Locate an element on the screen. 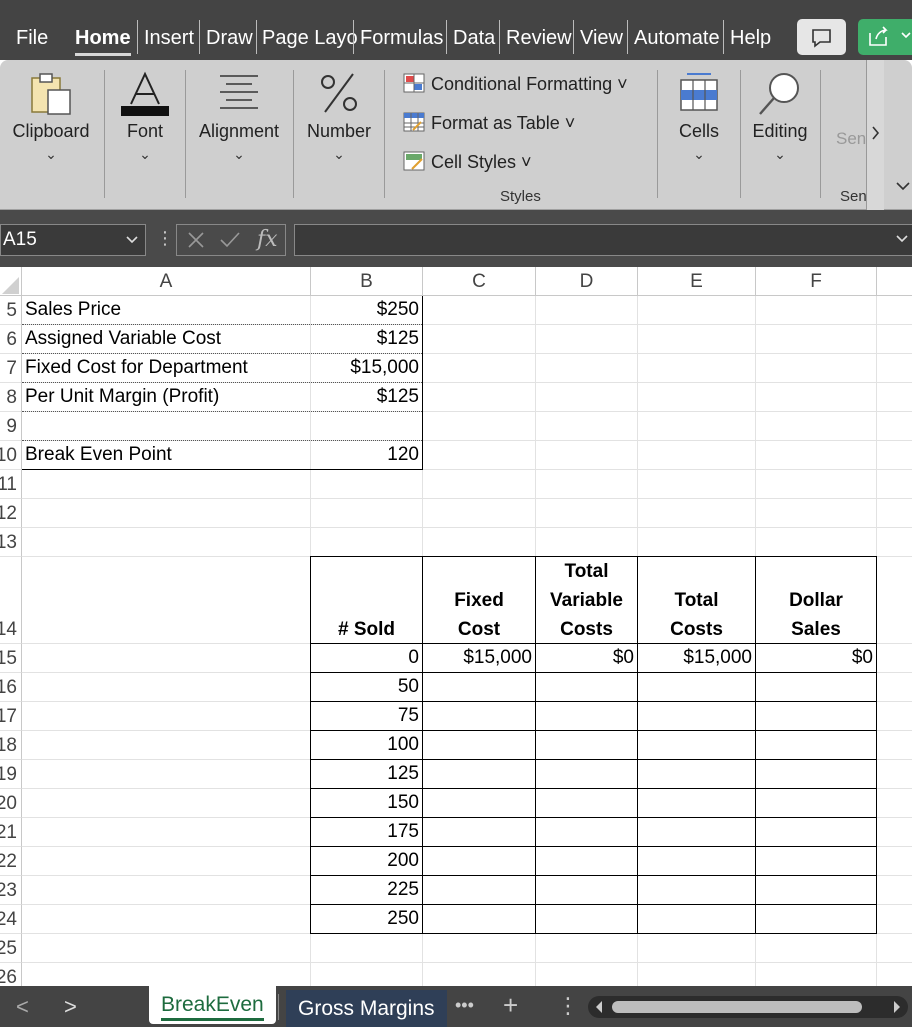 The height and width of the screenshot is (1027, 912). tab-home: Home is located at coordinates (103, 41).